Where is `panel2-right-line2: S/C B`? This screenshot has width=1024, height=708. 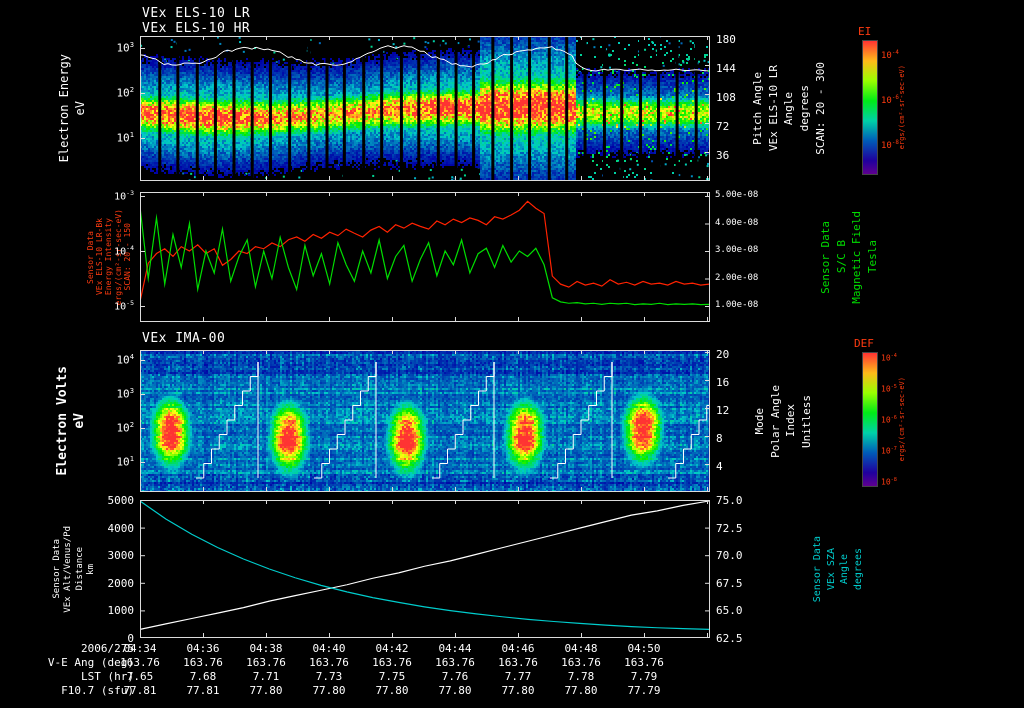
panel2-right-line2: S/C B is located at coordinates (841, 257).